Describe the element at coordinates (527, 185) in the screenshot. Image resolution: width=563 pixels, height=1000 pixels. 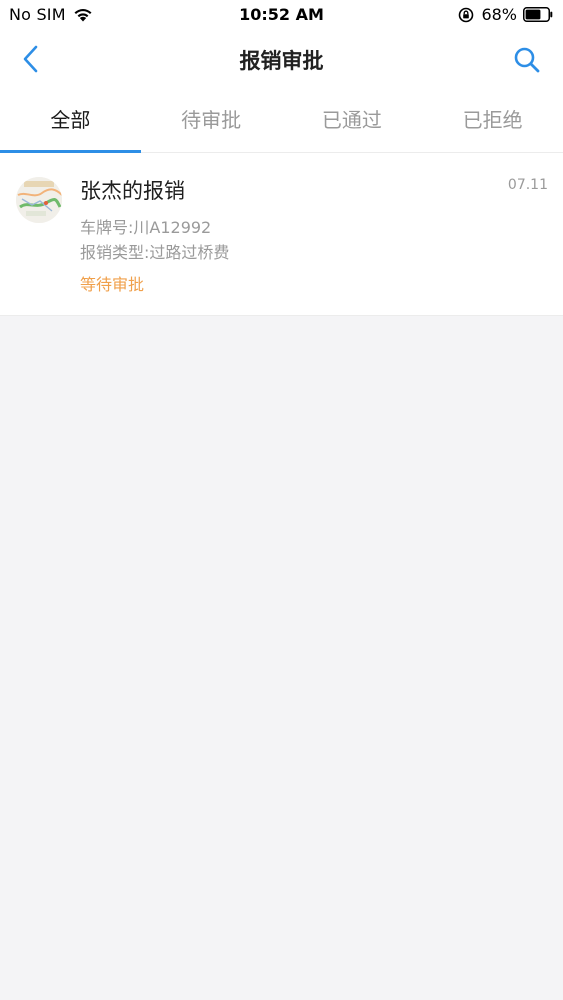
I see `item-date: 07.11` at that location.